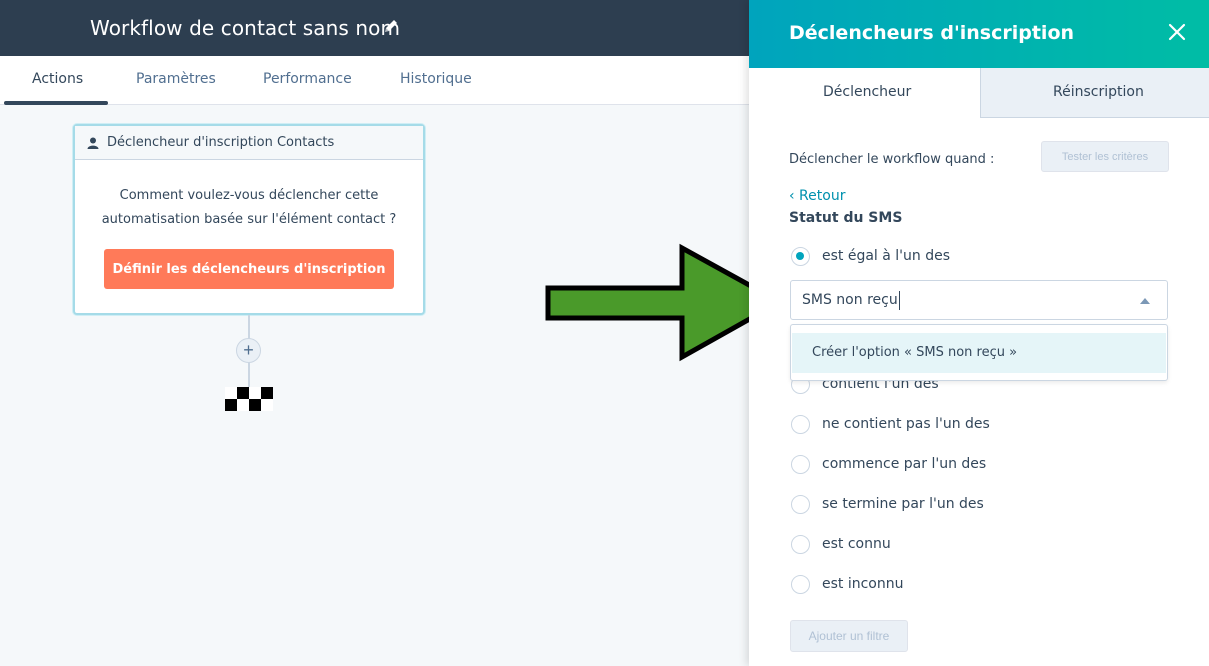  What do you see at coordinates (221, 142) in the screenshot?
I see `trigger-card-title: Déclencheur d'inscription Contacts` at bounding box center [221, 142].